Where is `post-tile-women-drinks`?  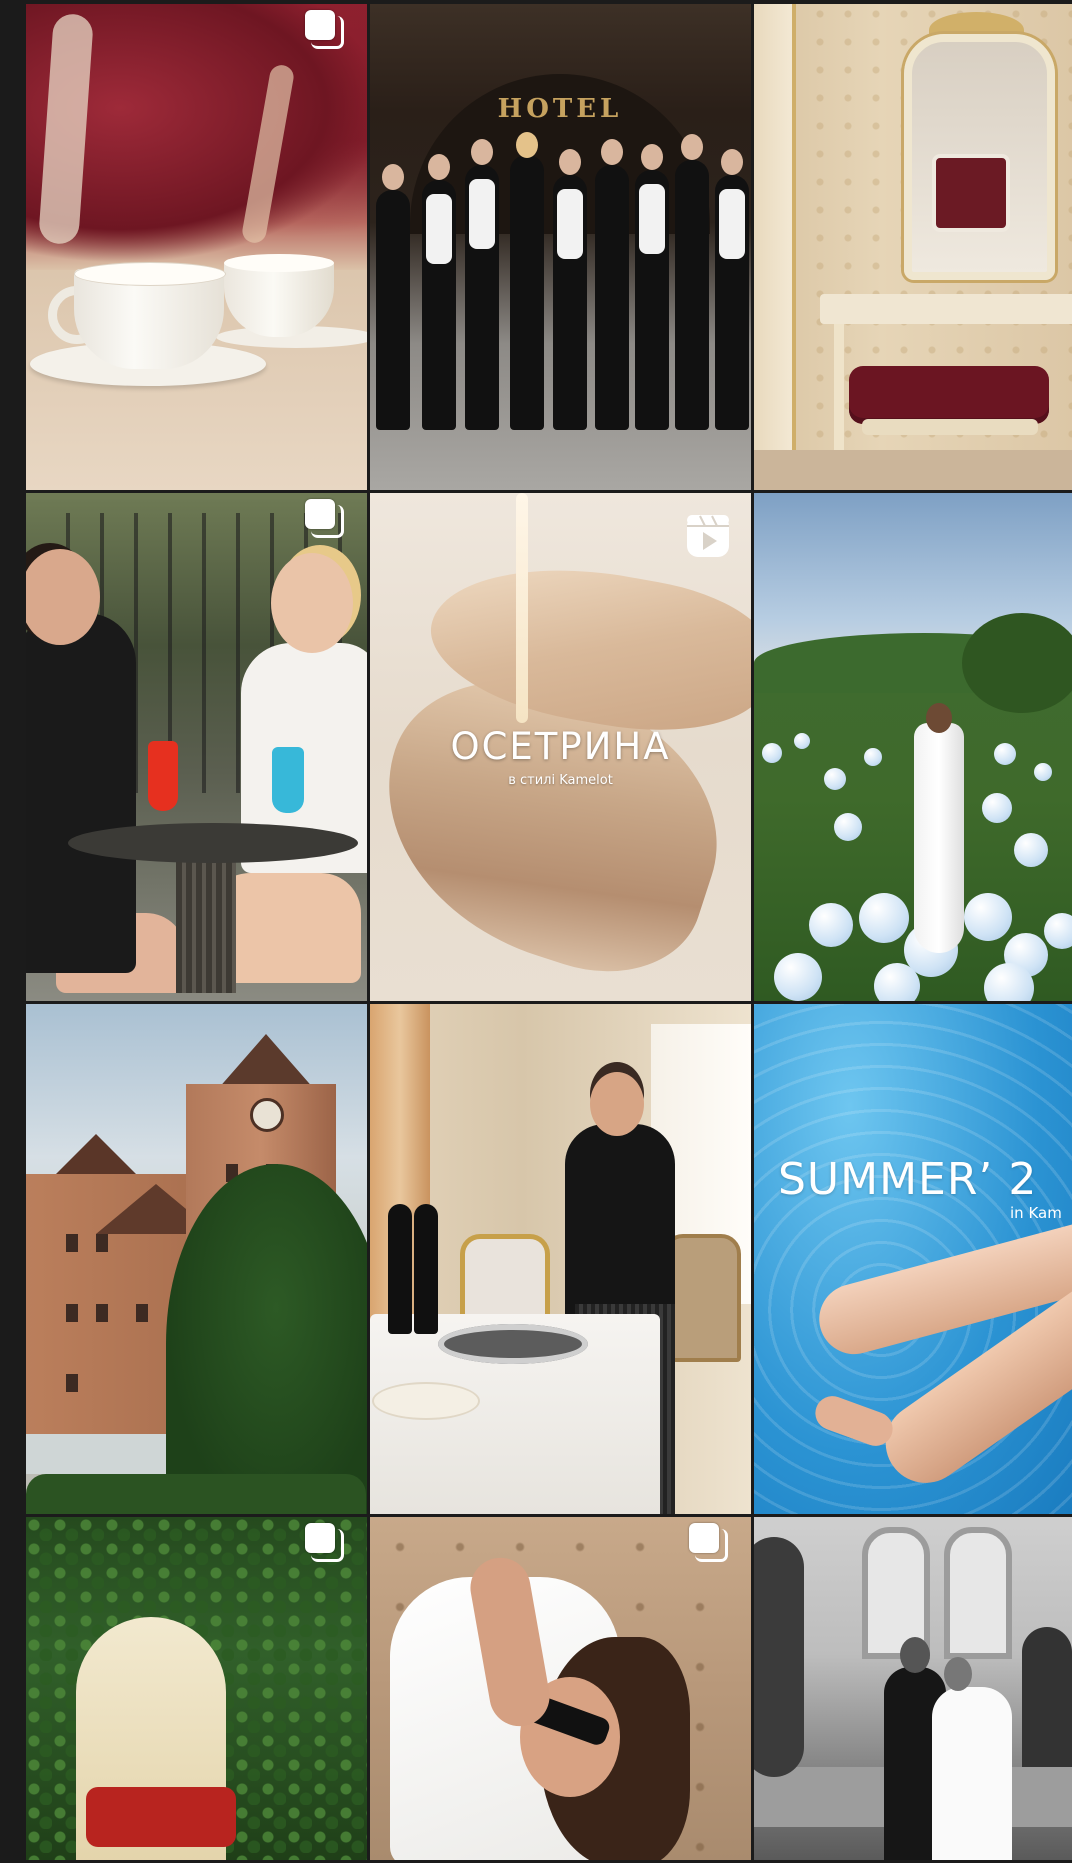 post-tile-women-drinks is located at coordinates (196, 747).